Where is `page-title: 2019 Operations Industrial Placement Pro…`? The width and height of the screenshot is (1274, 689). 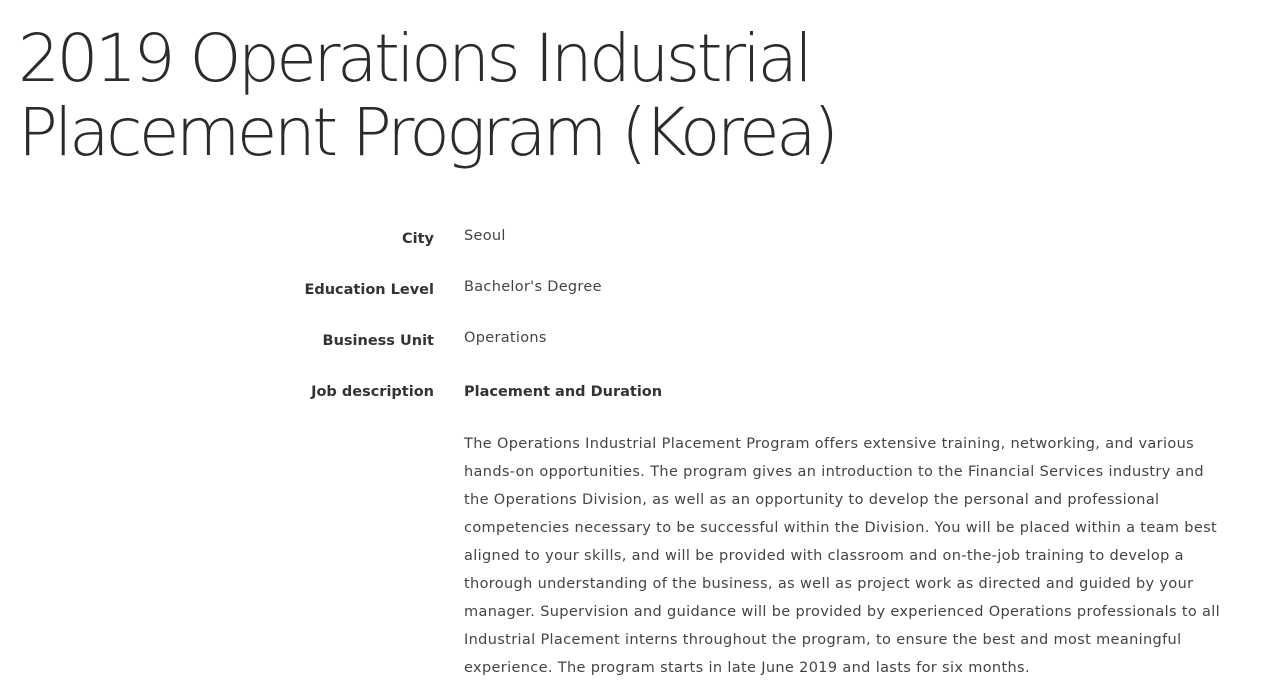 page-title: 2019 Operations Industrial Placement Pro… is located at coordinates (428, 95).